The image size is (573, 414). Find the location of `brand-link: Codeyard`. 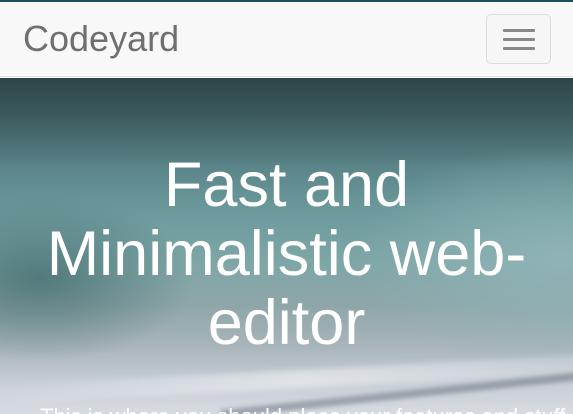

brand-link: Codeyard is located at coordinates (101, 39).